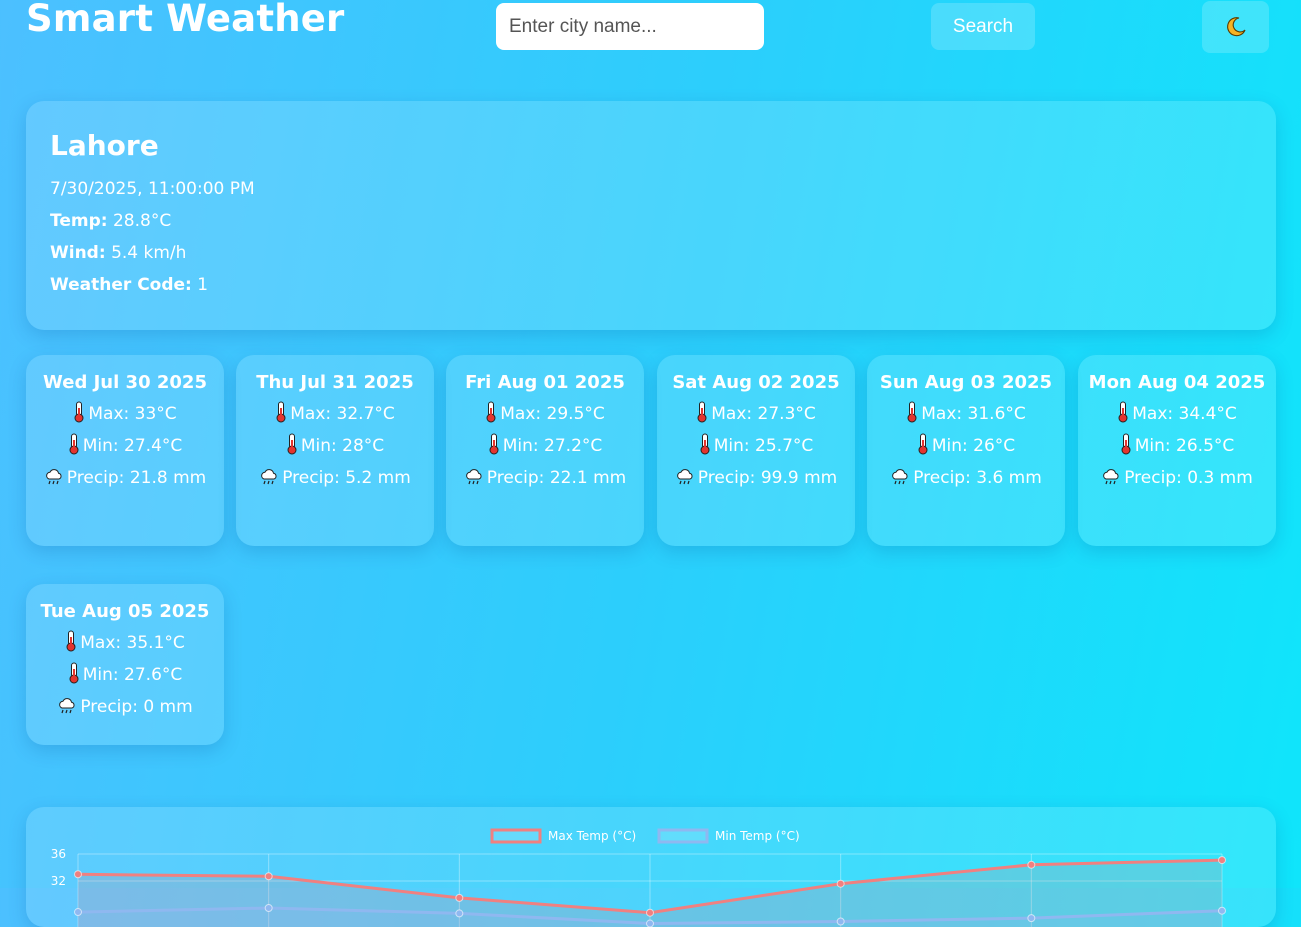 The height and width of the screenshot is (927, 1301). I want to click on forecast-date: Sat Aug 02 2025, so click(756, 382).